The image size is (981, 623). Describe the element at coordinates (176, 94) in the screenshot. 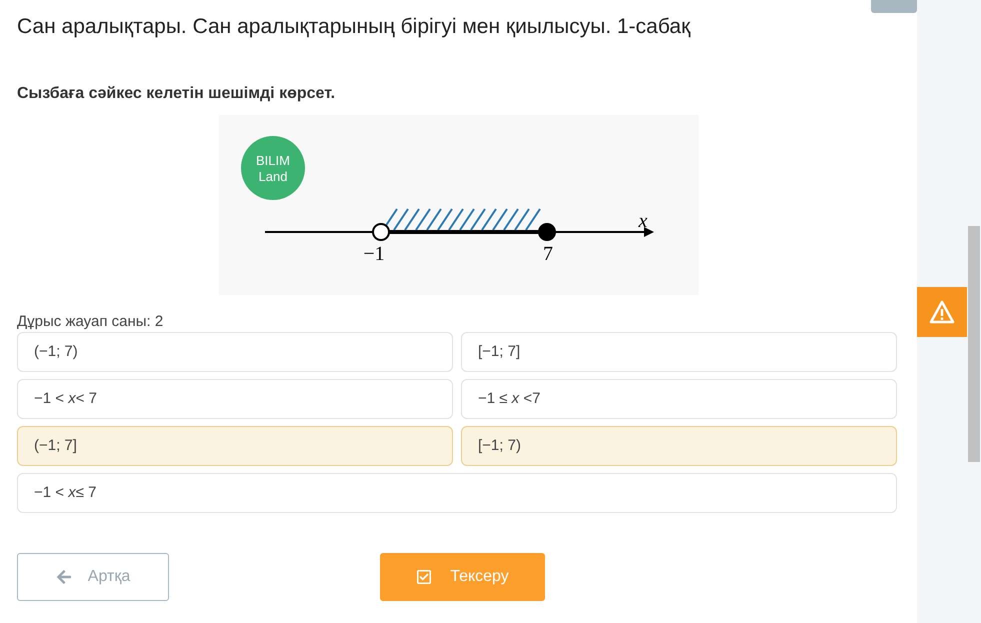

I see `question-text: Сызбаға сәйкес келетін шешімді көрсет.` at that location.